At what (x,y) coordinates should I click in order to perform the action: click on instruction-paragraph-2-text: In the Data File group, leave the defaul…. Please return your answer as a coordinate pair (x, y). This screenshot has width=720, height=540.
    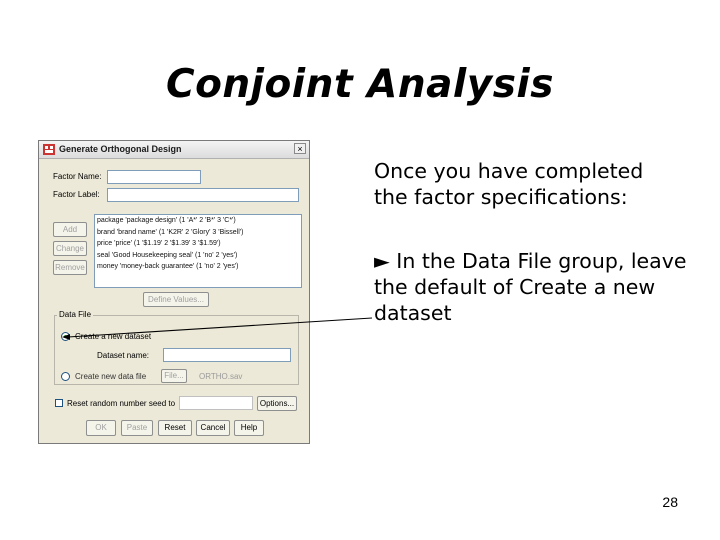
    Looking at the image, I should click on (530, 287).